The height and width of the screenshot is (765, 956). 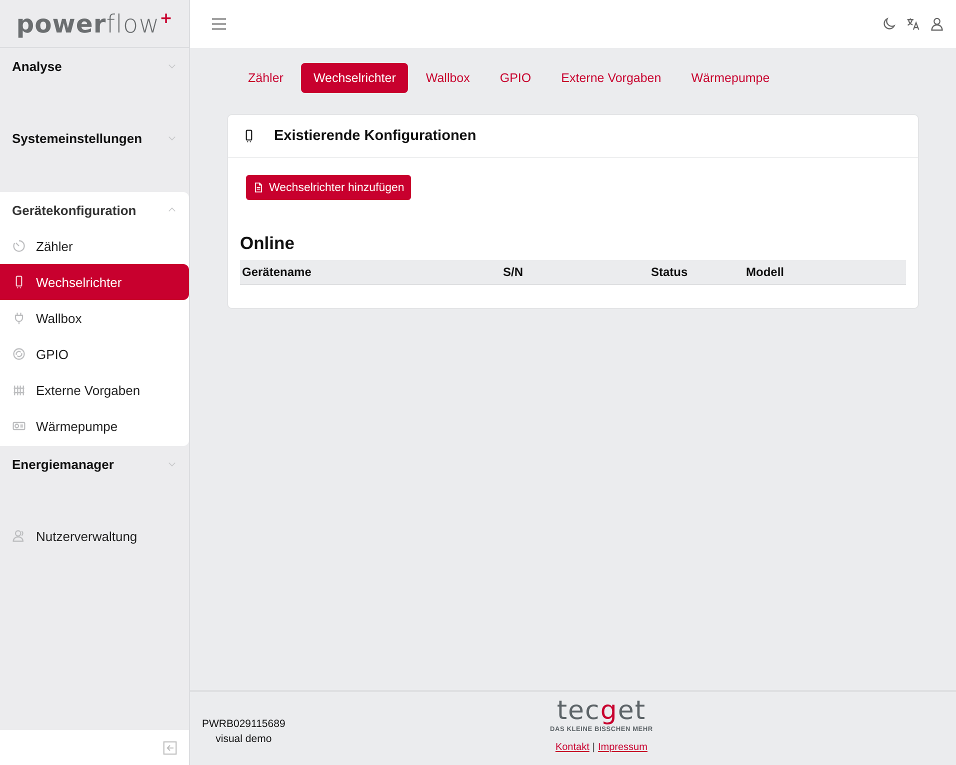 I want to click on gauge-icon, so click(x=19, y=246).